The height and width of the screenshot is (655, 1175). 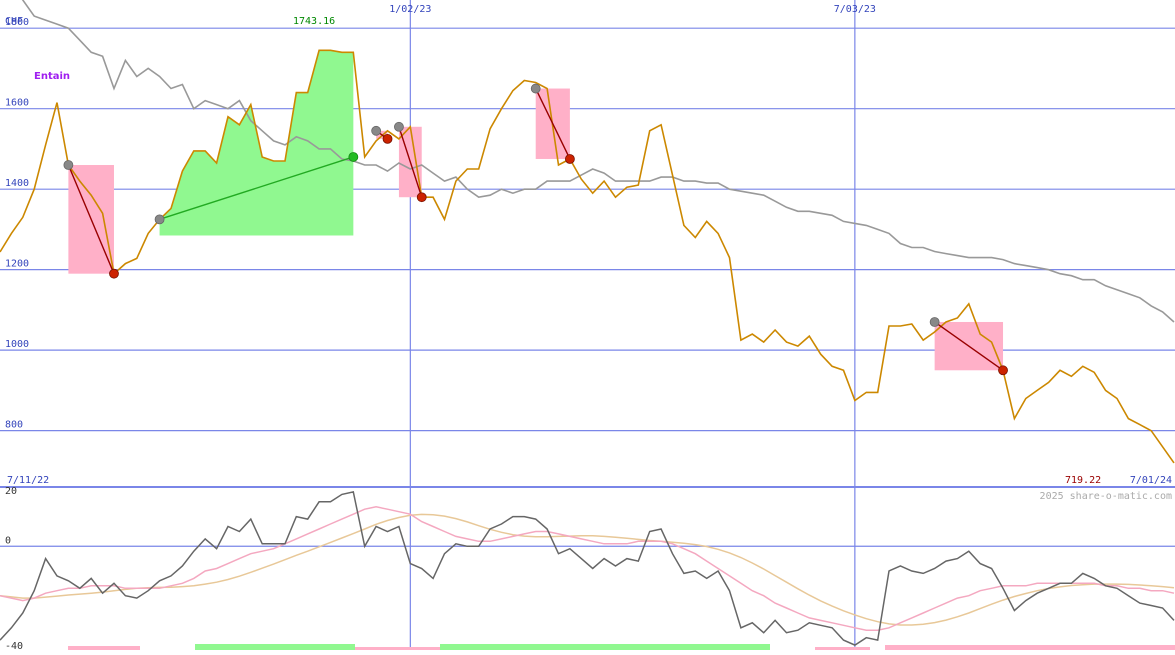 What do you see at coordinates (14, 21) in the screenshot?
I see `currency-label: CHF` at bounding box center [14, 21].